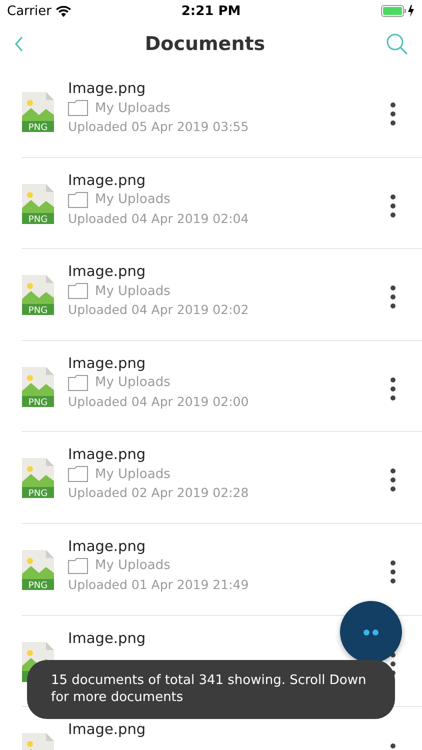 Image resolution: width=422 pixels, height=750 pixels. What do you see at coordinates (159, 401) in the screenshot?
I see `upload-date: Uploaded 04 Apr 2019 02:00` at bounding box center [159, 401].